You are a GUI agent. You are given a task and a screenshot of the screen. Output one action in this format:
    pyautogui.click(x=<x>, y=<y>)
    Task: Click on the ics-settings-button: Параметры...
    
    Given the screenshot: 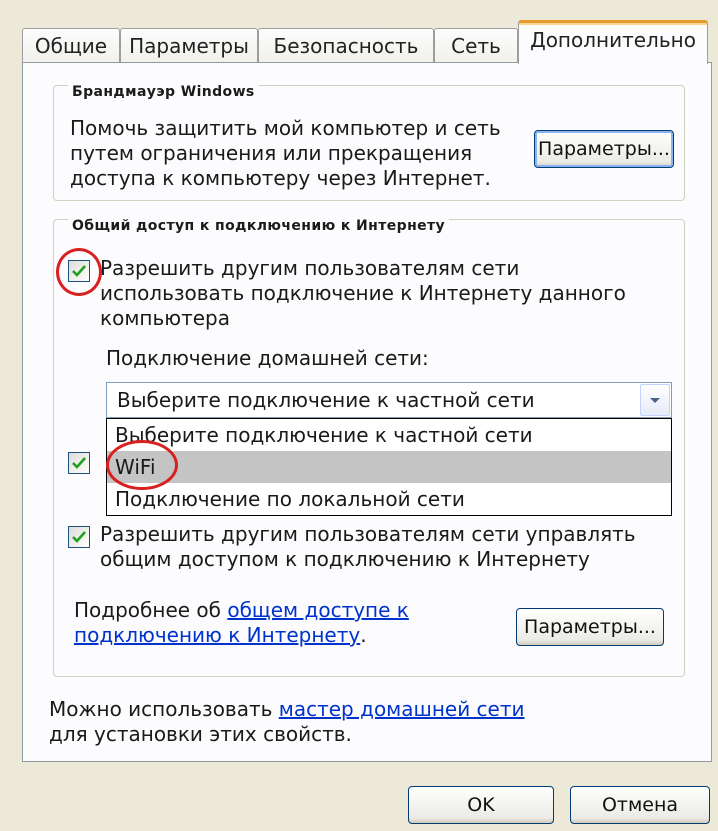 What is the action you would take?
    pyautogui.click(x=590, y=627)
    